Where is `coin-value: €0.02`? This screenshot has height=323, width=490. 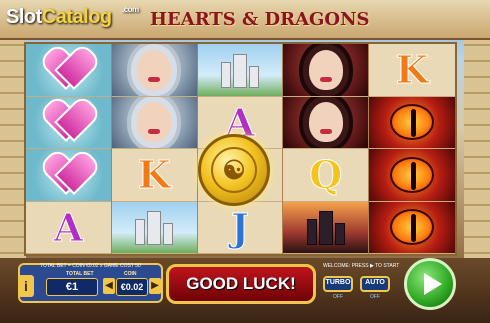
coin-value: €0.02 is located at coordinates (132, 287).